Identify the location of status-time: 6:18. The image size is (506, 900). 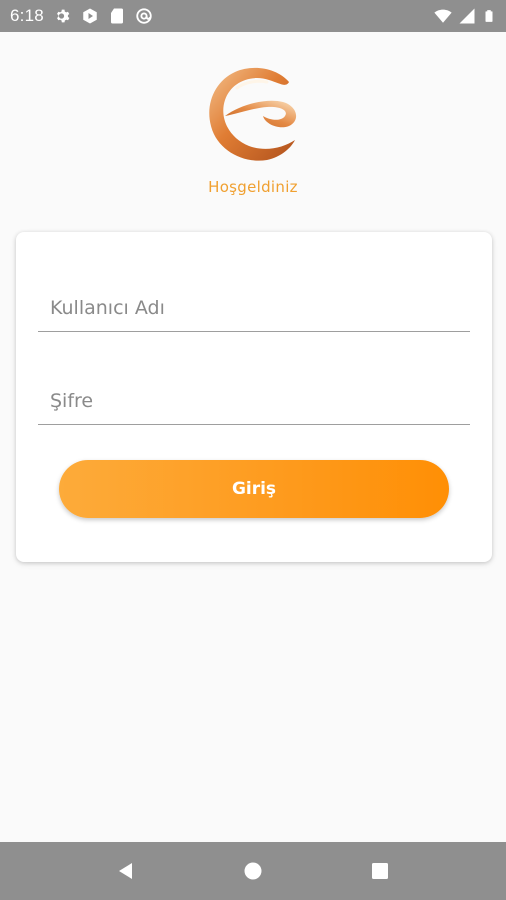
(27, 15).